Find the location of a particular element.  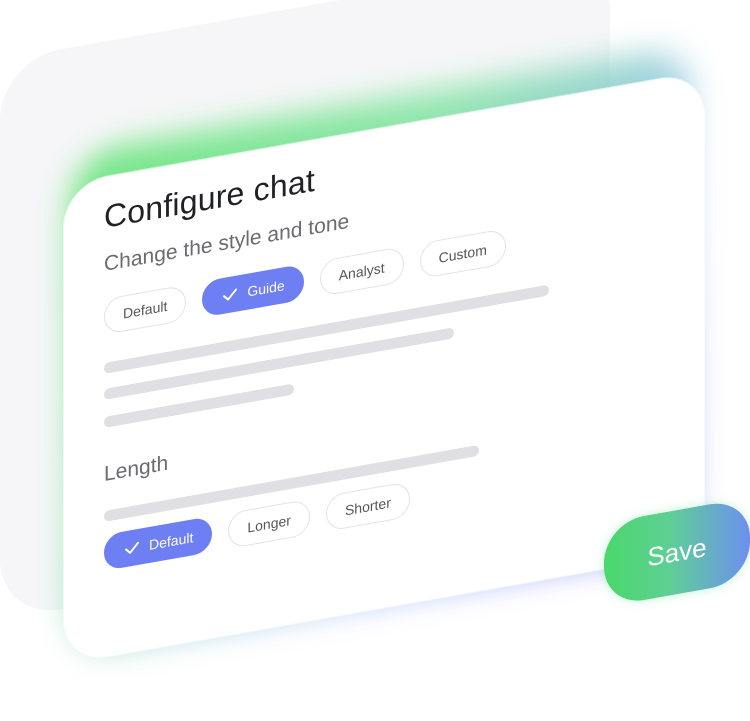

style-chip-custom: Custom is located at coordinates (462, 254).